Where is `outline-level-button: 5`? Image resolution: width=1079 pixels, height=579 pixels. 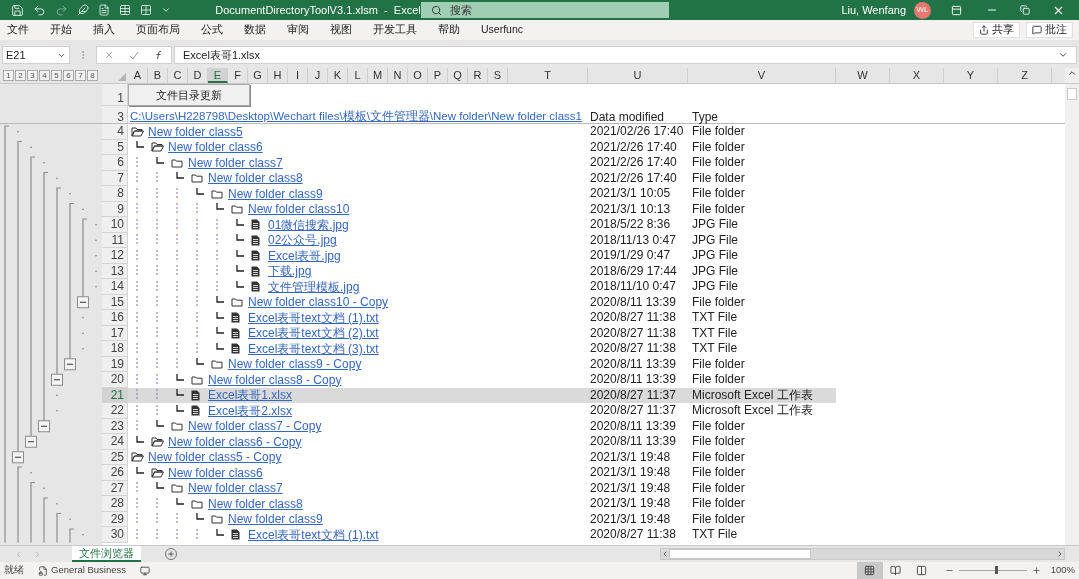
outline-level-button: 5 is located at coordinates (56, 75).